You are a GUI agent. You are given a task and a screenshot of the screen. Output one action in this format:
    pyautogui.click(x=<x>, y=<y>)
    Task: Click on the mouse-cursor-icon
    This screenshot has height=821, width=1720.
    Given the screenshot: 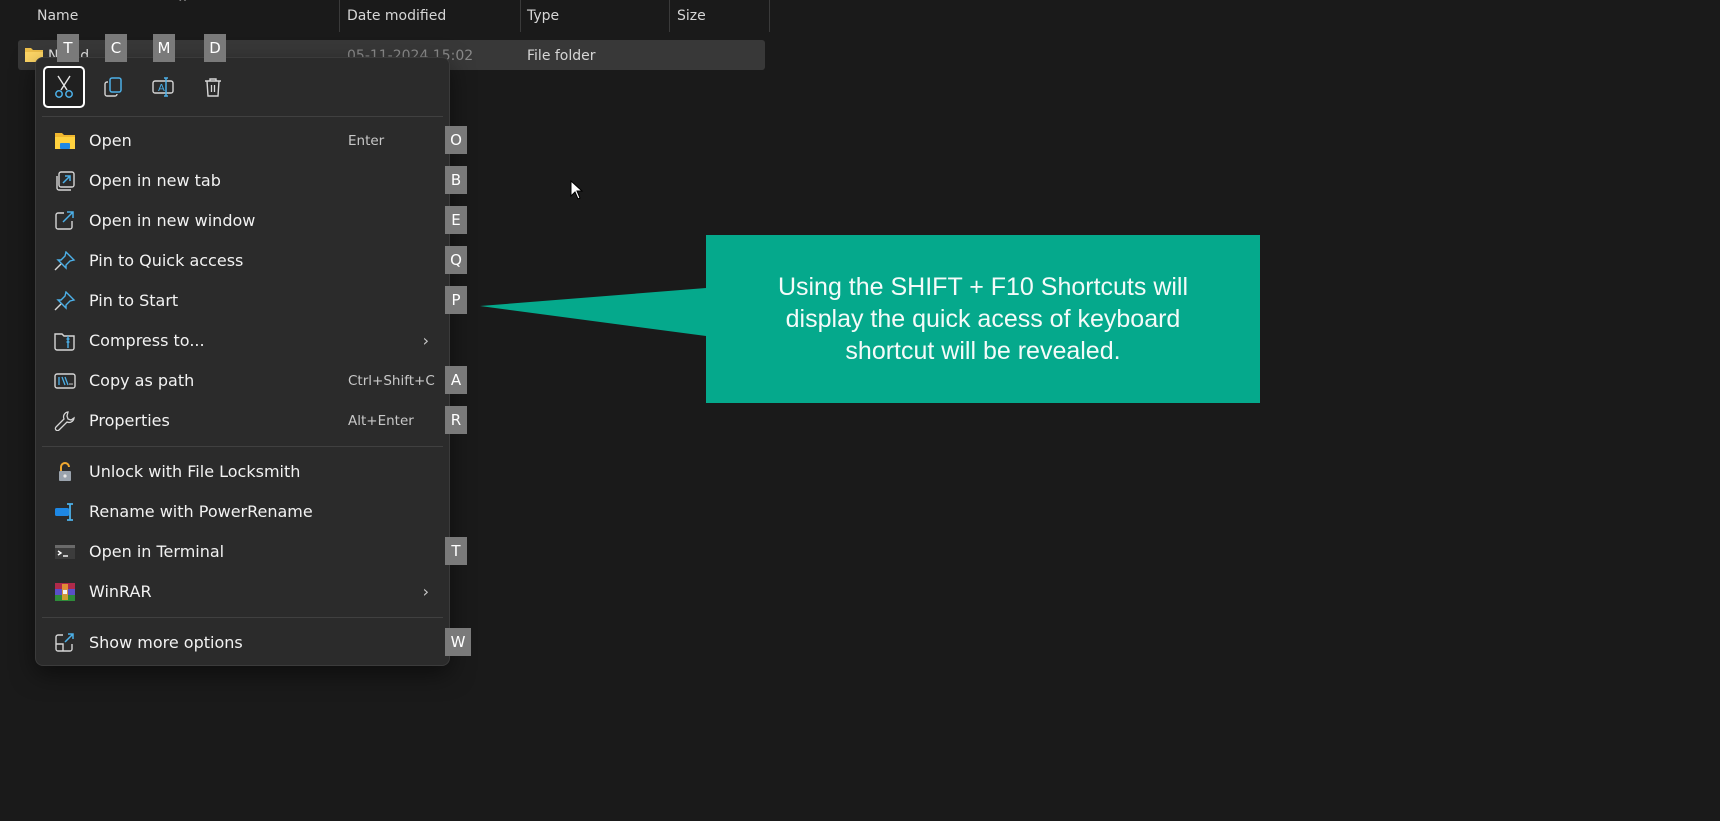 What is the action you would take?
    pyautogui.click(x=577, y=190)
    